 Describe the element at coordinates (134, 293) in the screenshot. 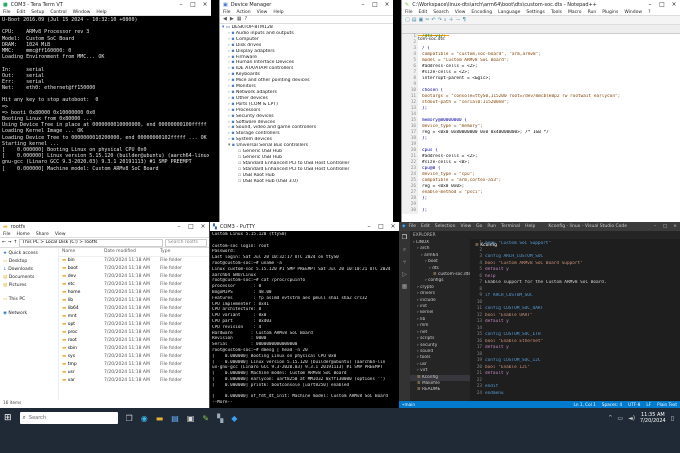

I see `file-row: ▬ home 7/20/2024 11:18 AM File folder` at that location.